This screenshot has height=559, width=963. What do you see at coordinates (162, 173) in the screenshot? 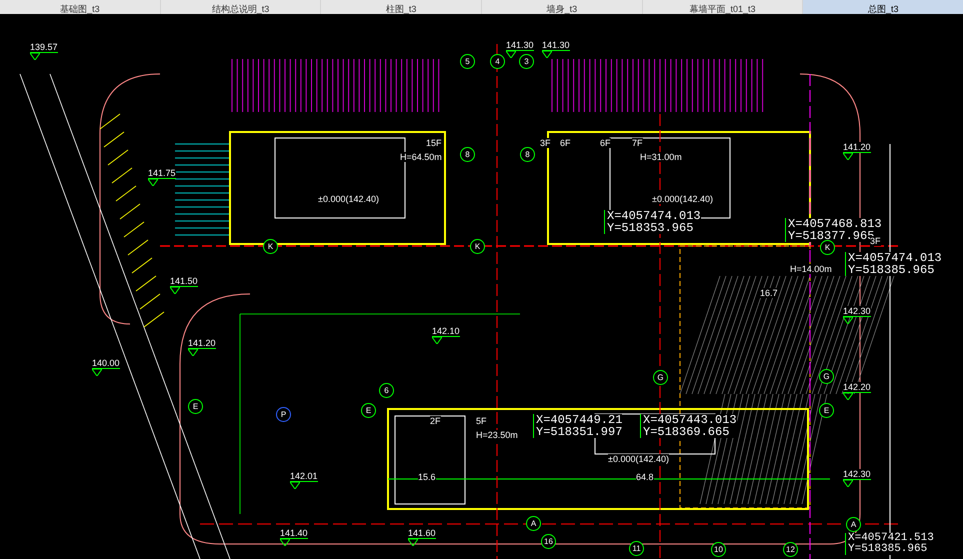
I see `elevation-label: 141.75` at bounding box center [162, 173].